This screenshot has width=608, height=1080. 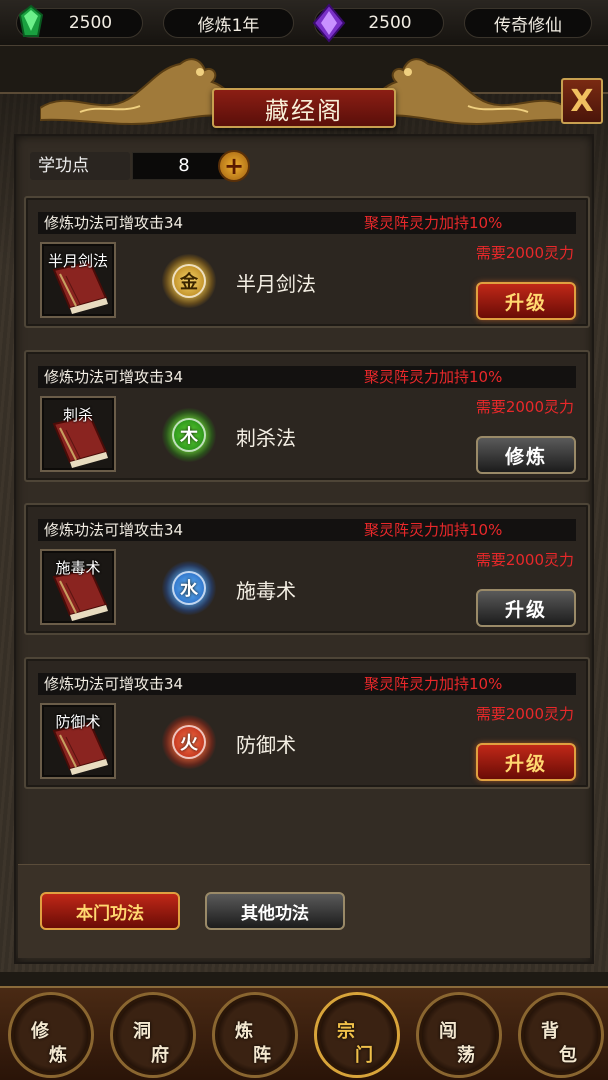 I want to click on element-badge-icon: 火, so click(x=189, y=742).